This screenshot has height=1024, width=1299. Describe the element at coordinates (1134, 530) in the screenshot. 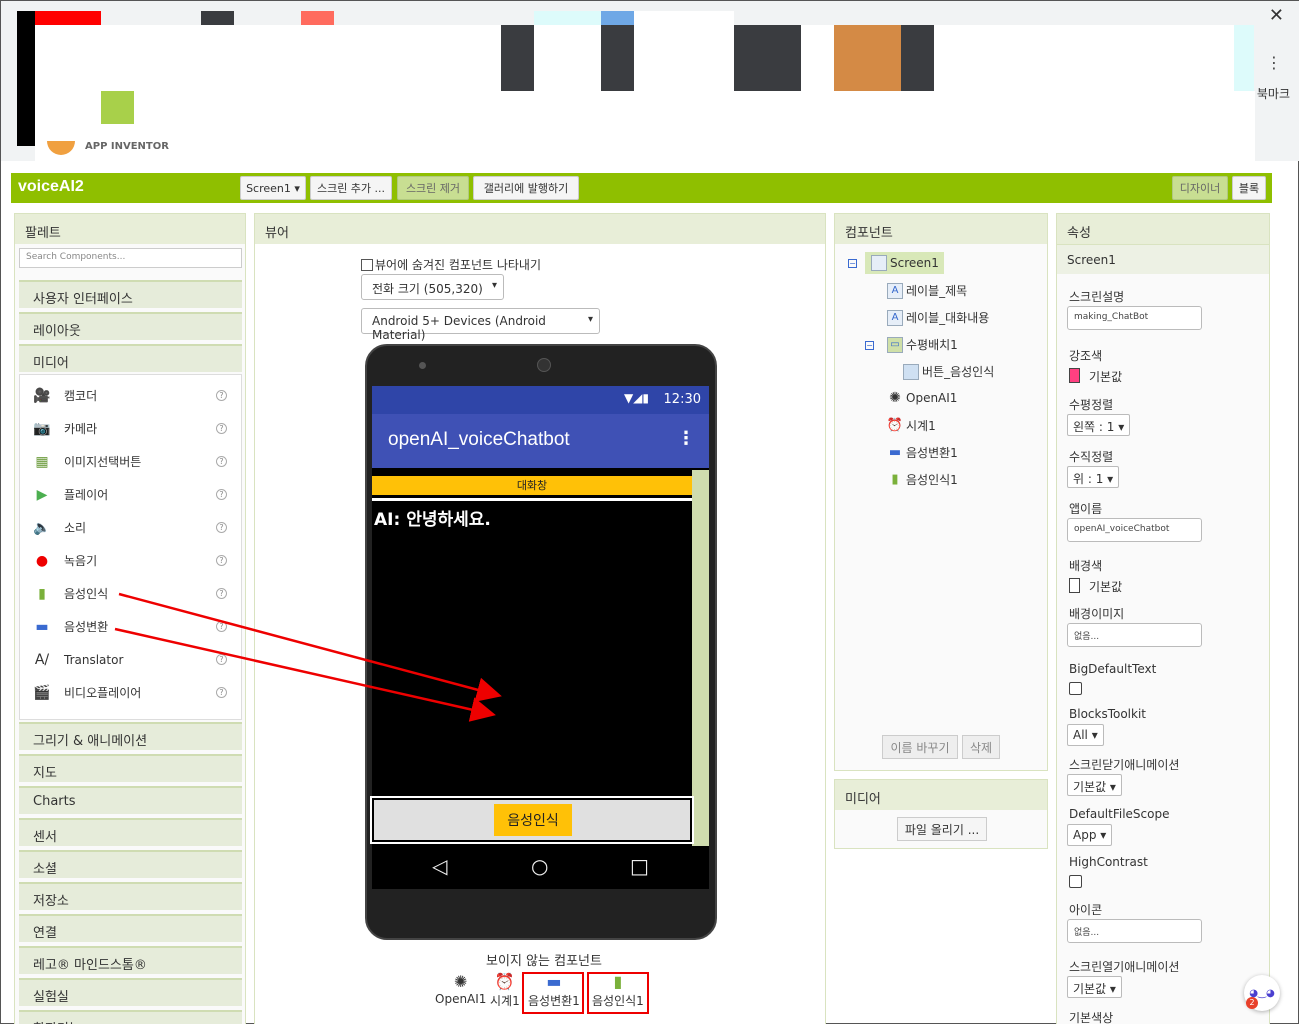

I see `app-name-input: openAI_voiceChatbot` at that location.